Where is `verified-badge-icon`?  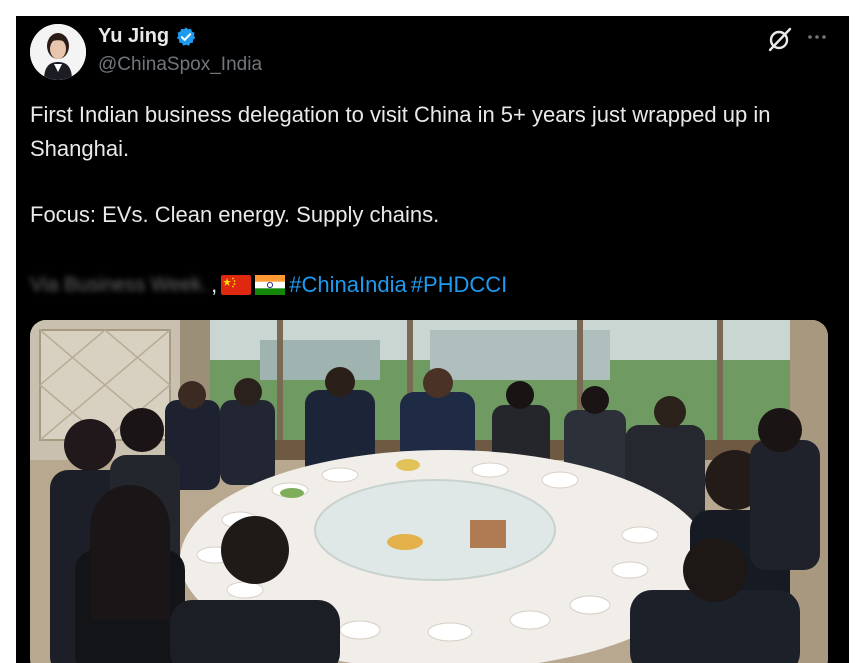
verified-badge-icon is located at coordinates (186, 36).